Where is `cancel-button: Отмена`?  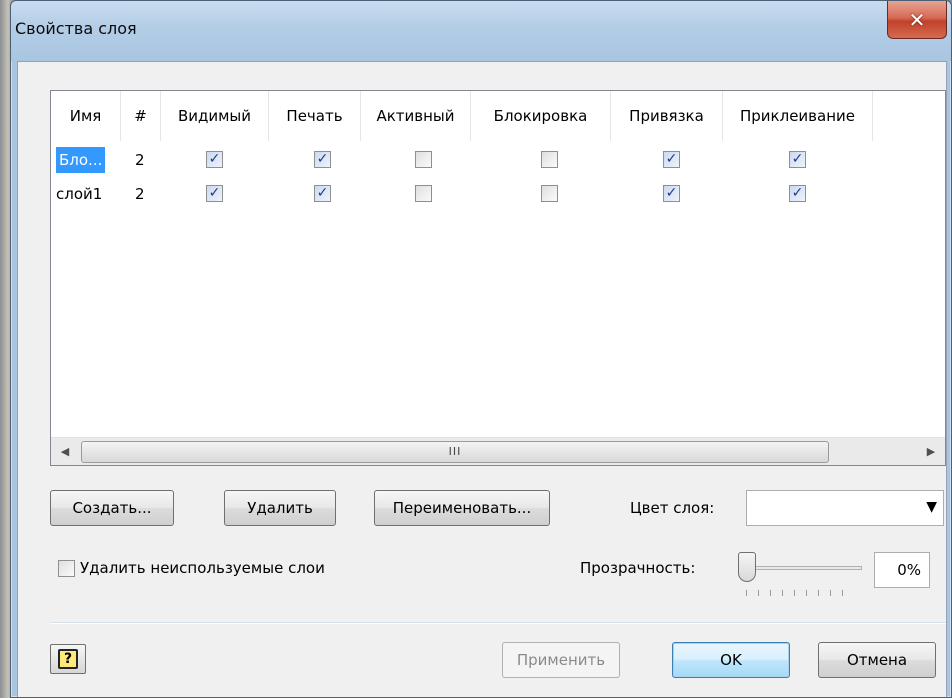
cancel-button: Отмена is located at coordinates (877, 660).